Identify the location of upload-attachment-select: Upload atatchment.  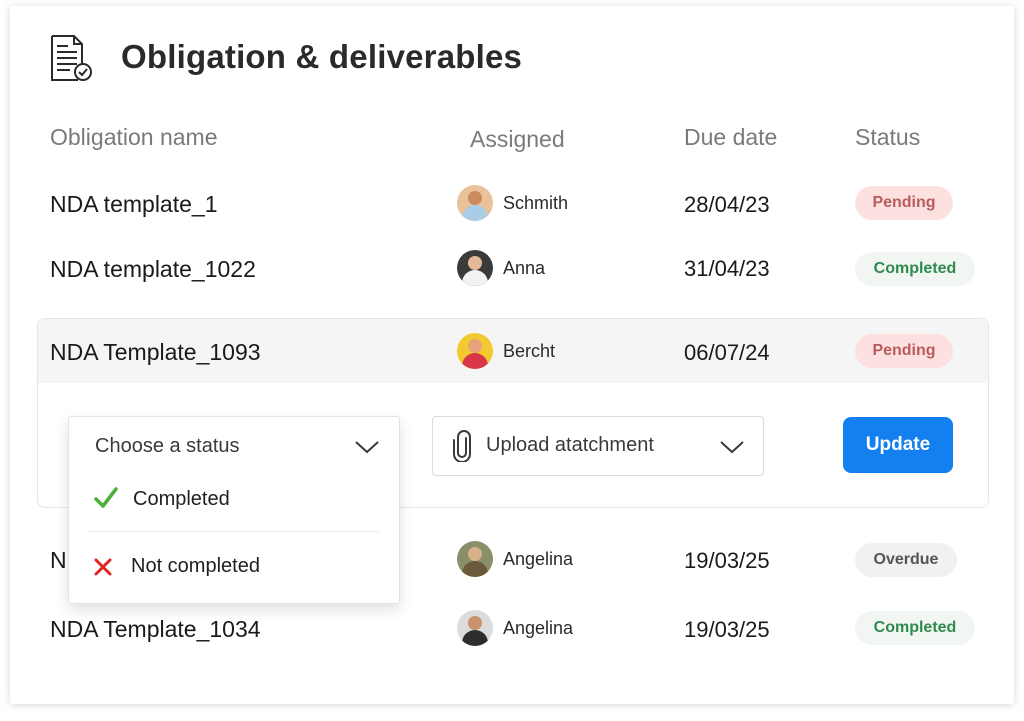
(598, 446).